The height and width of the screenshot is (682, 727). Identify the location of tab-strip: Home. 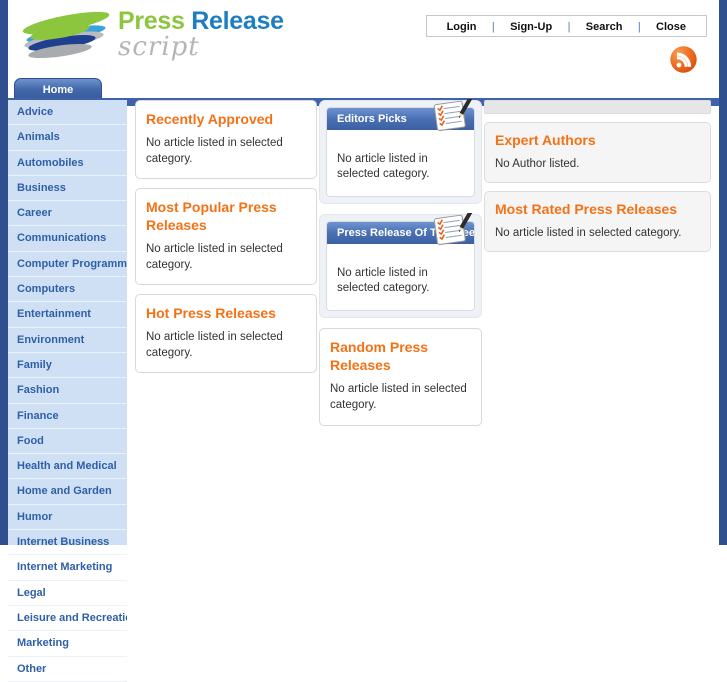
(363, 89).